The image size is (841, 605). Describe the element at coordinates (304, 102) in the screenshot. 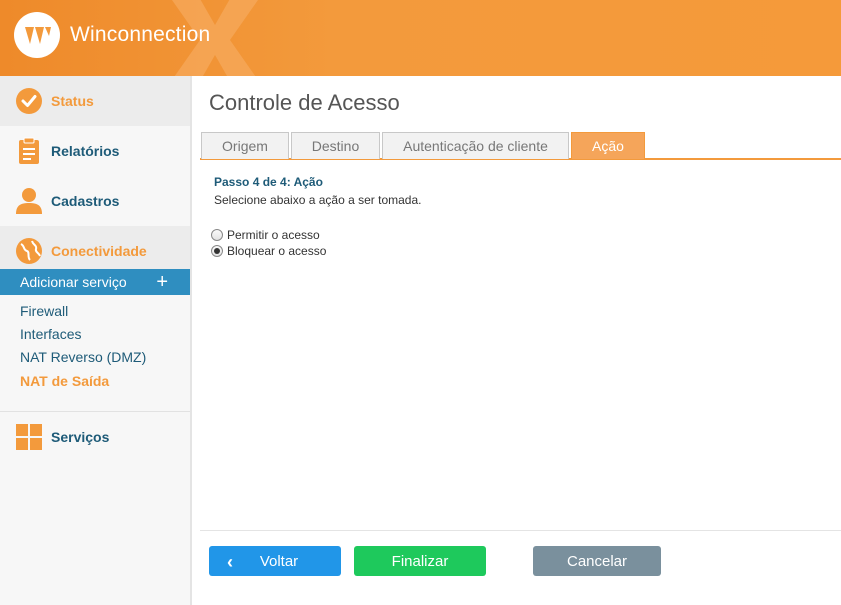

I see `page-title: Controle de Acesso` at that location.